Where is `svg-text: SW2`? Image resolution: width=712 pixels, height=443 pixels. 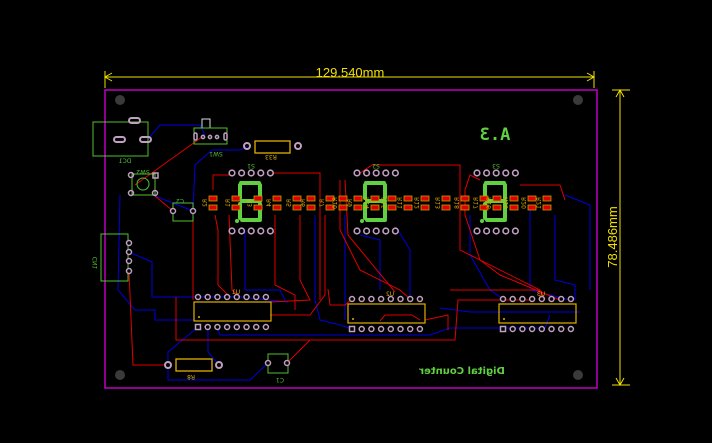 svg-text: SW2 is located at coordinates (143, 171).